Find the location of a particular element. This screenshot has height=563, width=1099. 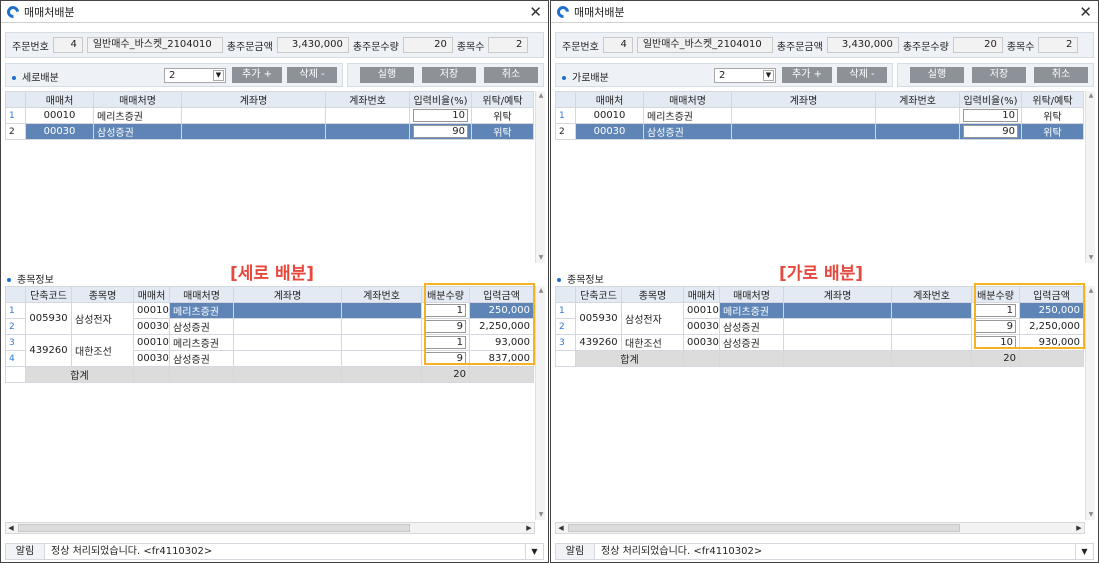

ratio-cell: 10 is located at coordinates (990, 115).